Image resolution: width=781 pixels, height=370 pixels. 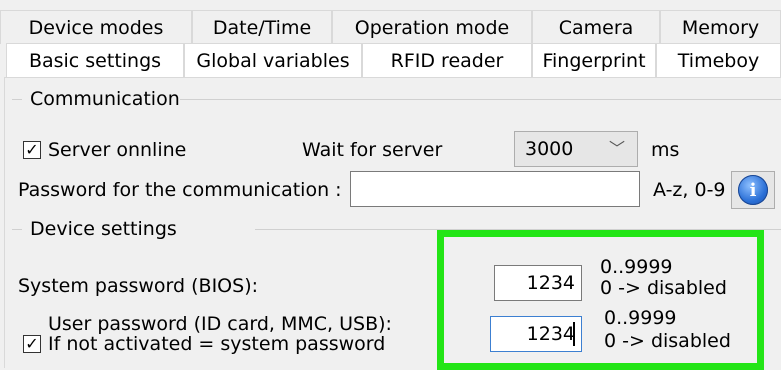 What do you see at coordinates (180, 190) in the screenshot?
I see `password-communication-label: Password for the communication :` at bounding box center [180, 190].